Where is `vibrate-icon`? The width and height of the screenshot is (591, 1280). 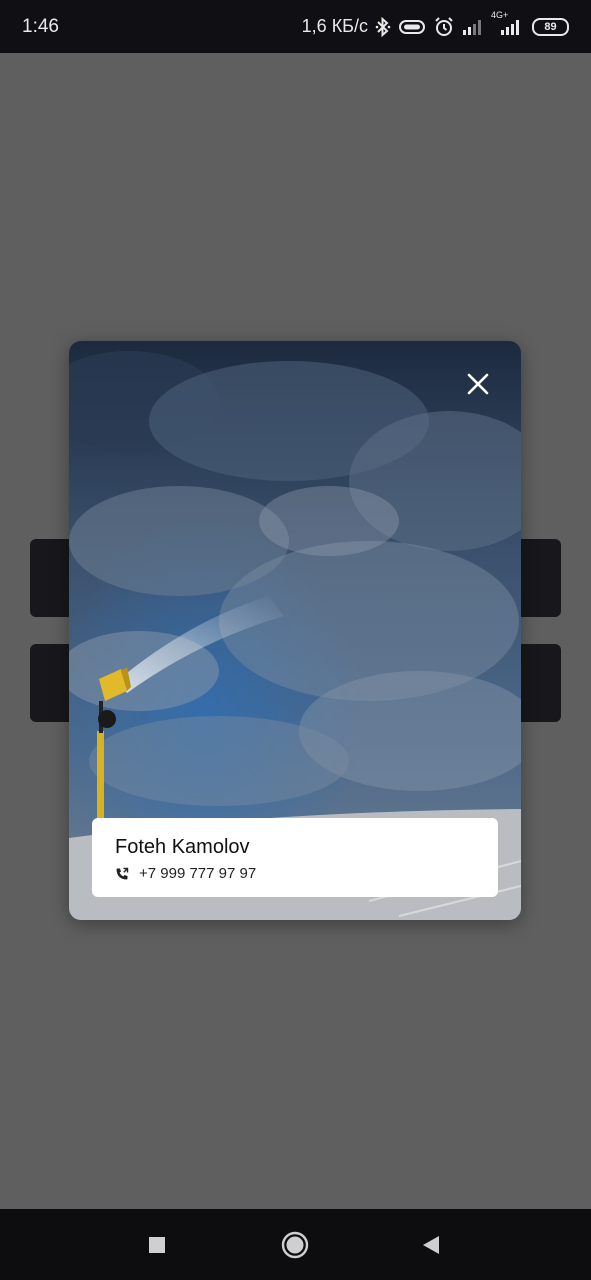 vibrate-icon is located at coordinates (412, 27).